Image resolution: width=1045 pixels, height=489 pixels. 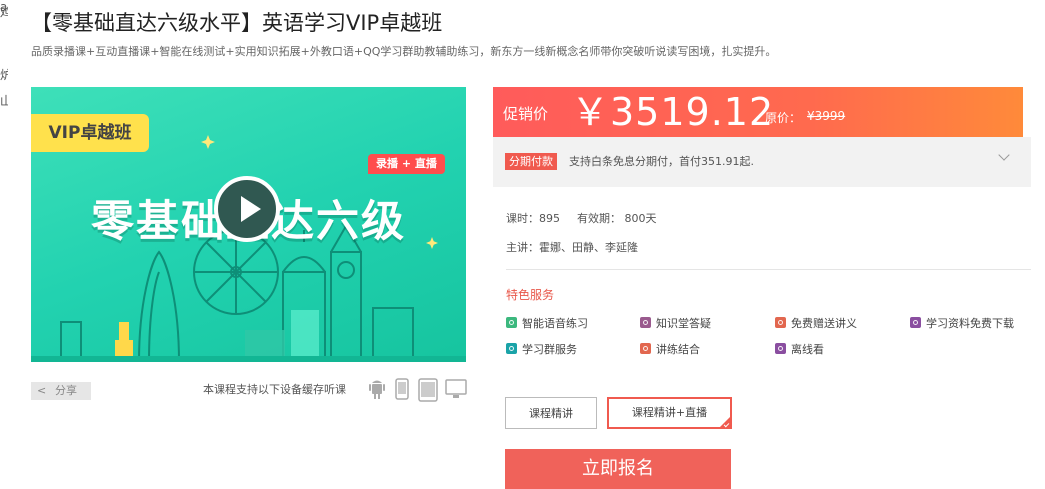 I want to click on lecturers-value: 霍娜、田静、李延隆, so click(x=588, y=247).